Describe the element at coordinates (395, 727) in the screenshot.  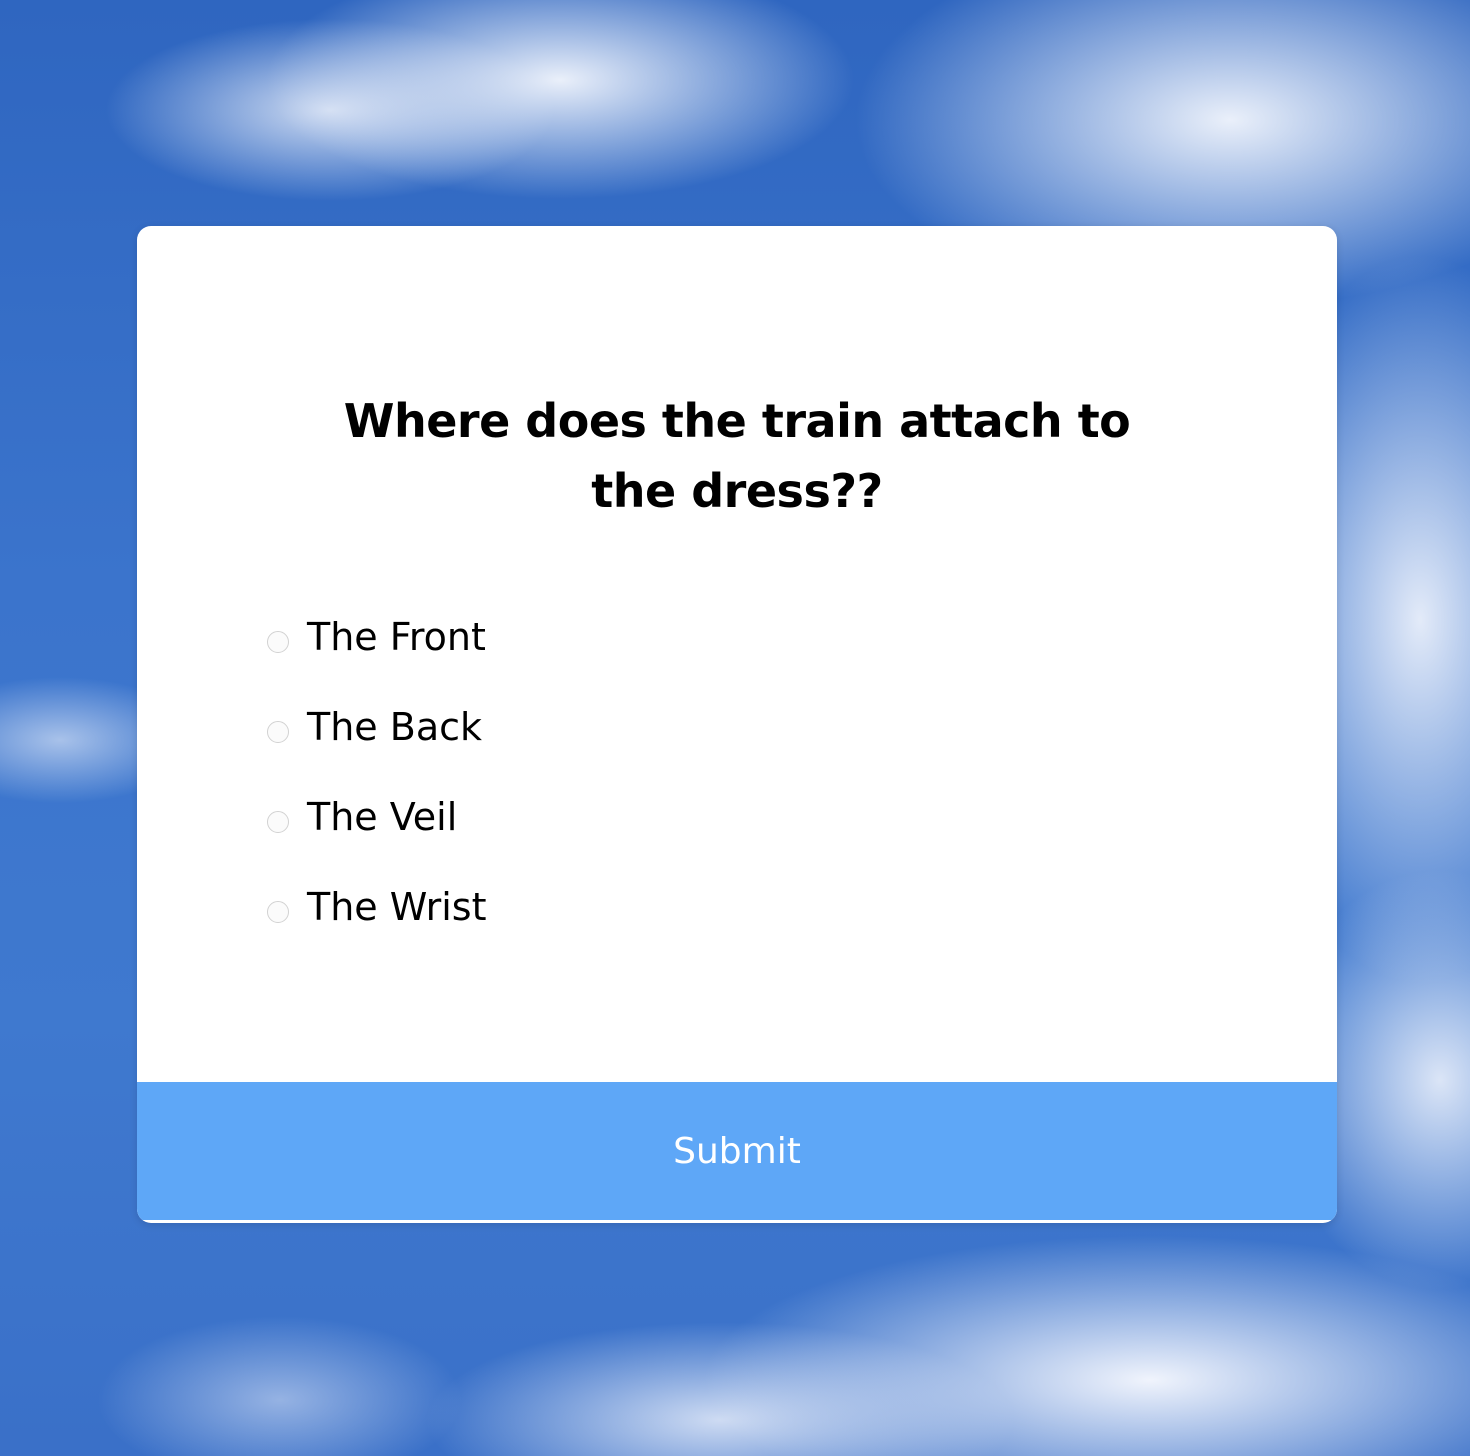
I see `option-label: The Back` at that location.